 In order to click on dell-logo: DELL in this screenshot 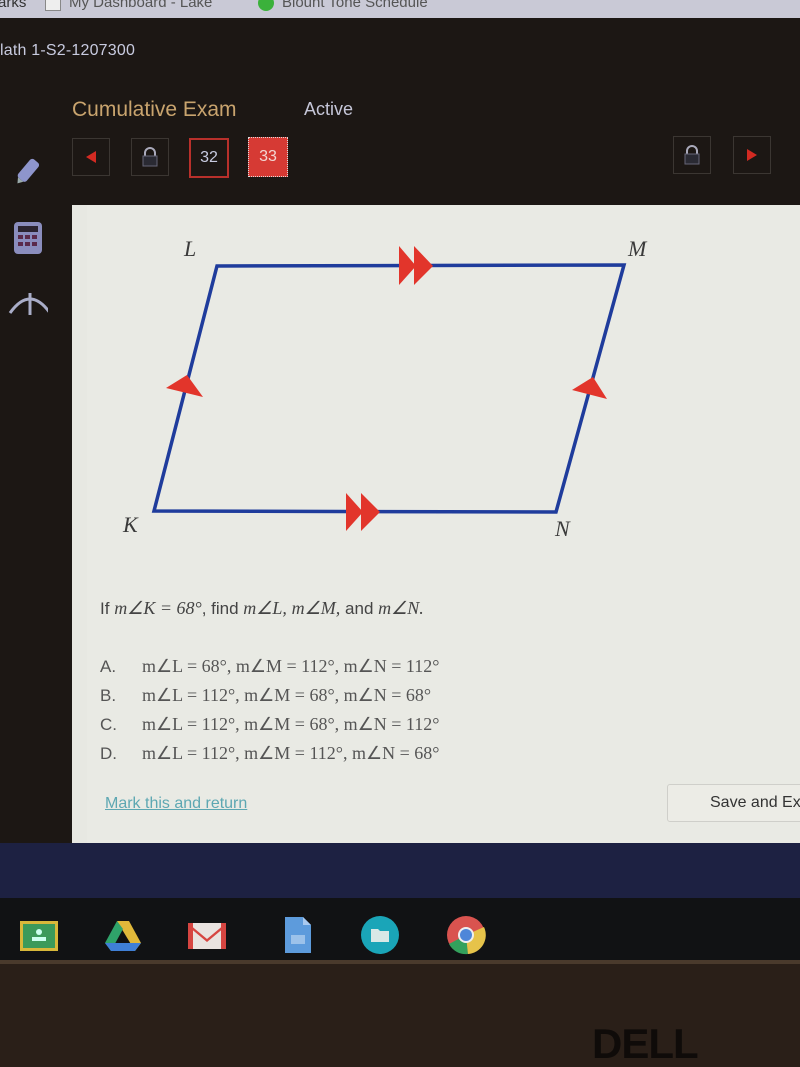, I will do `click(645, 1043)`.